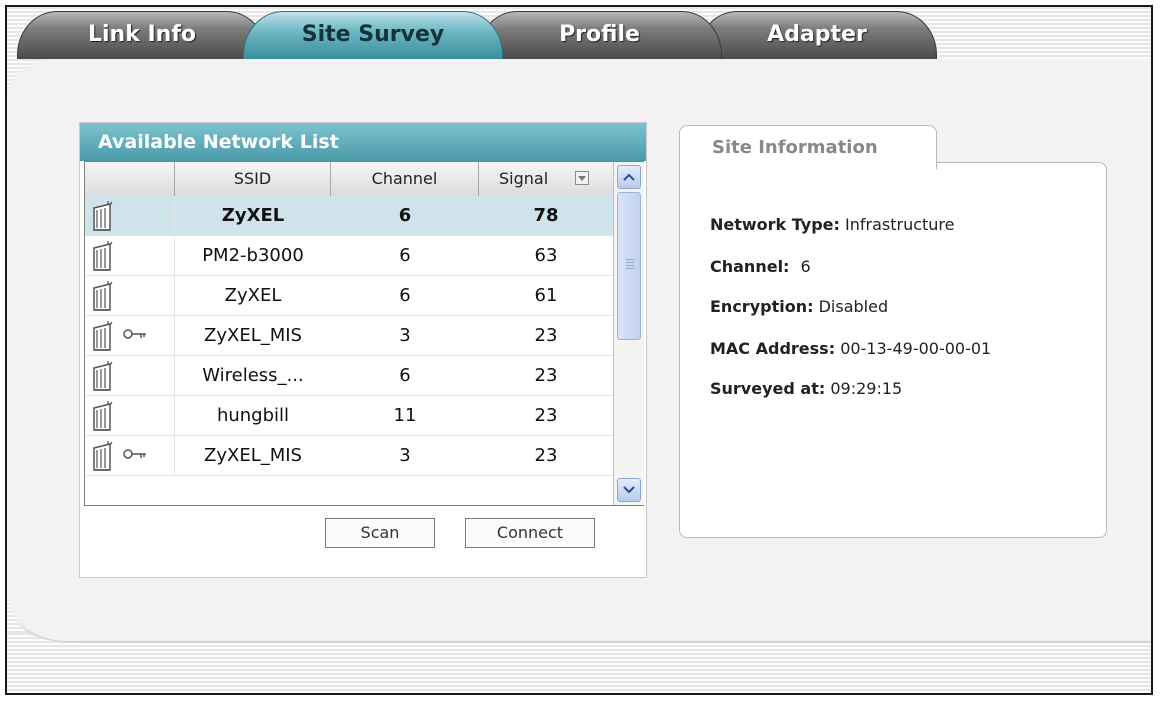  I want to click on table-row: ZyXEL 6 78, so click(349, 216).